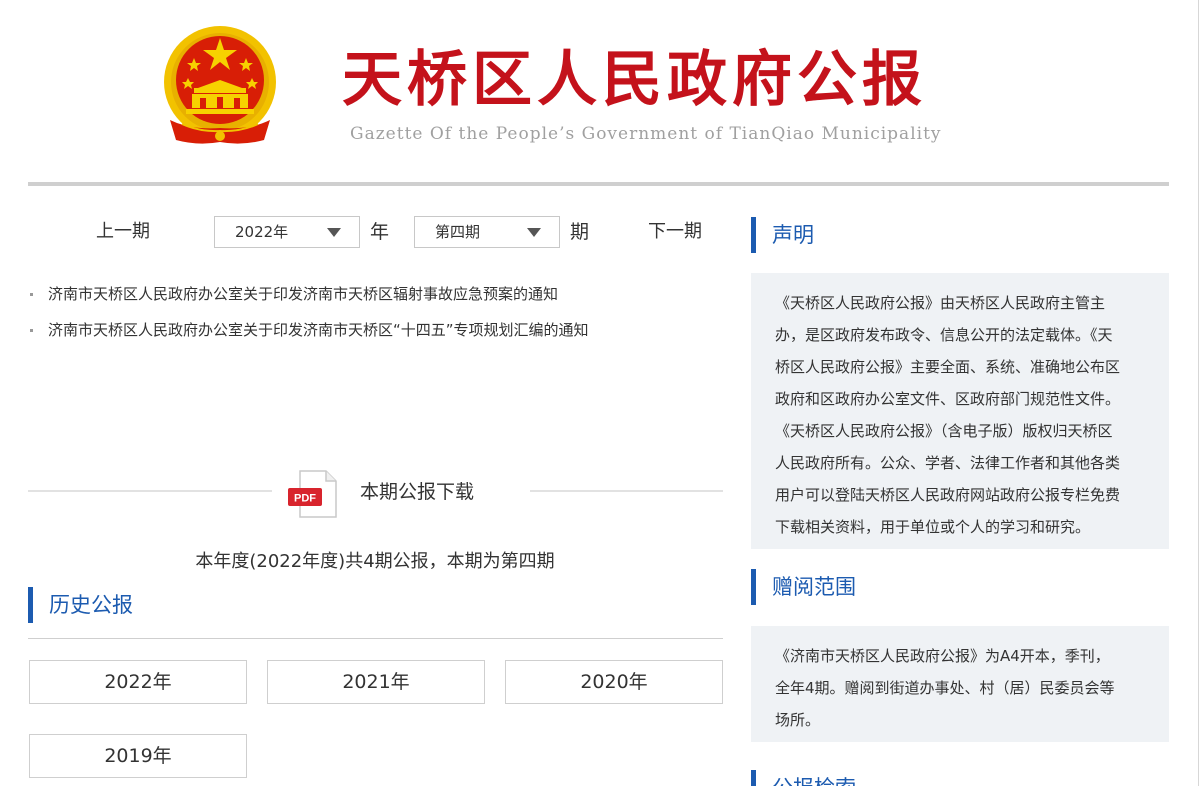 This screenshot has height=786, width=1202. Describe the element at coordinates (138, 756) in the screenshot. I see `history-year-button: 2019年` at that location.